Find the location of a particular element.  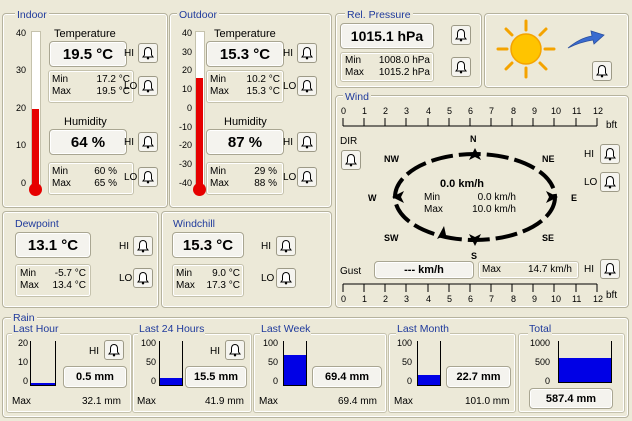

indoor-humidity-label: Humidity is located at coordinates (85, 122).